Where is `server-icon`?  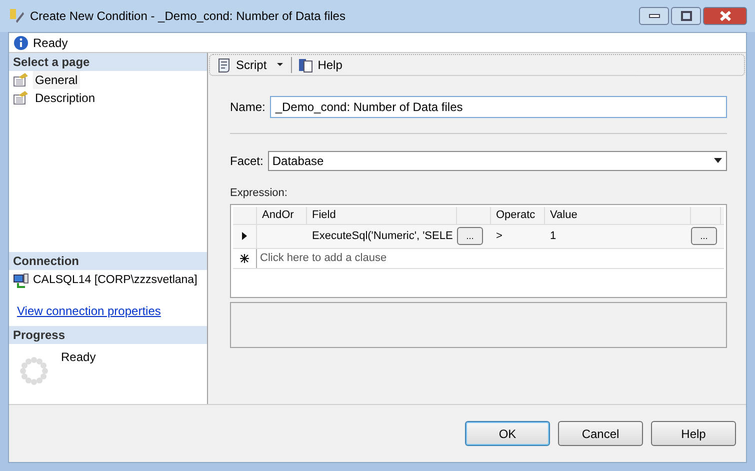
server-icon is located at coordinates (21, 281).